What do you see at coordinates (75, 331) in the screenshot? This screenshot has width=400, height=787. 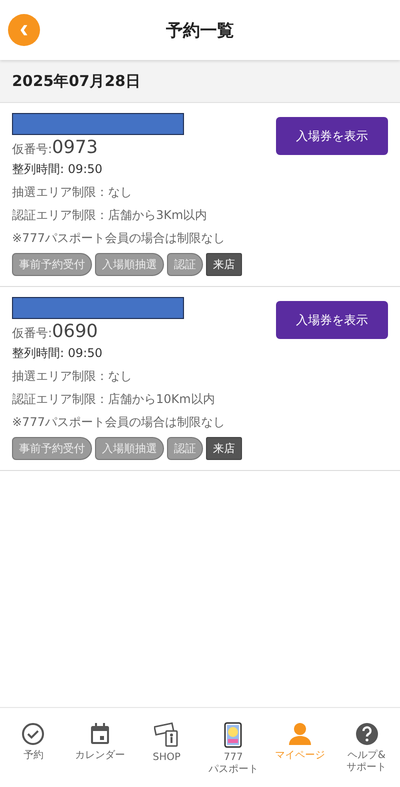 I see `reservation-number: 0690` at bounding box center [75, 331].